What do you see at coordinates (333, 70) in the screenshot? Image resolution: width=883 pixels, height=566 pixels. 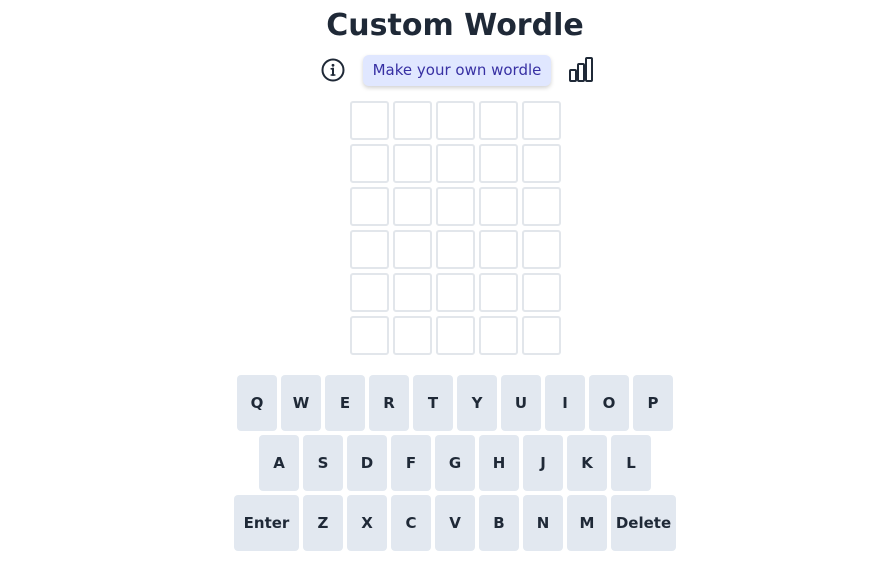 I see `info-icon` at bounding box center [333, 70].